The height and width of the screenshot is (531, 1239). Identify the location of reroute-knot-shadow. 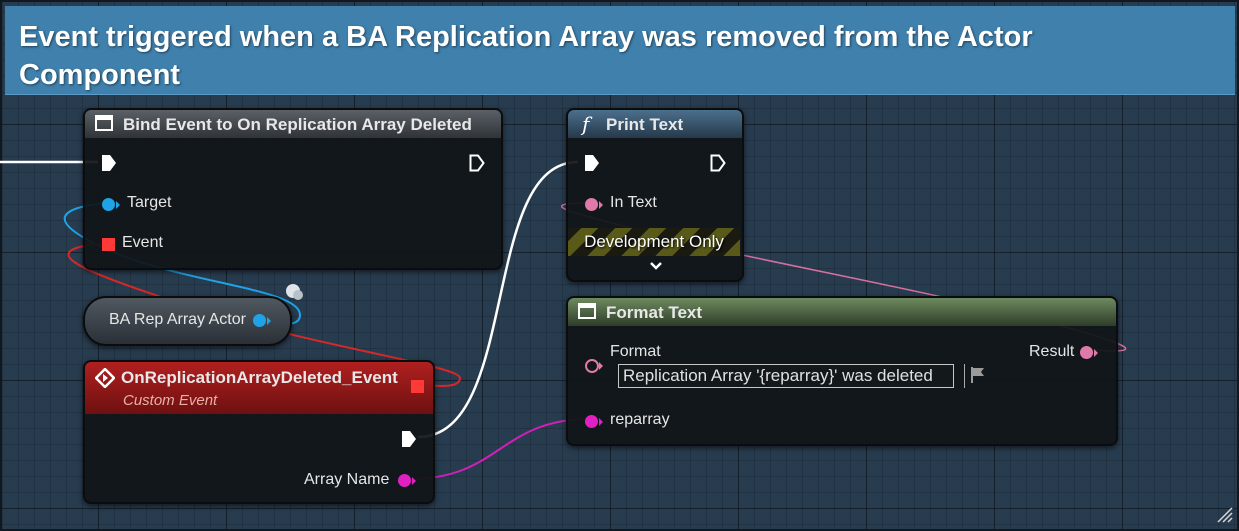
(298, 295).